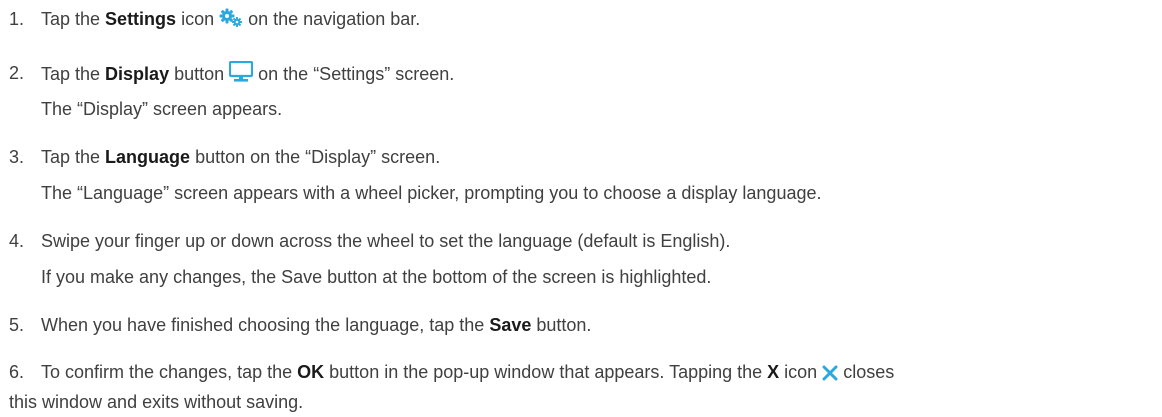  Describe the element at coordinates (773, 372) in the screenshot. I see `x-term: X` at that location.